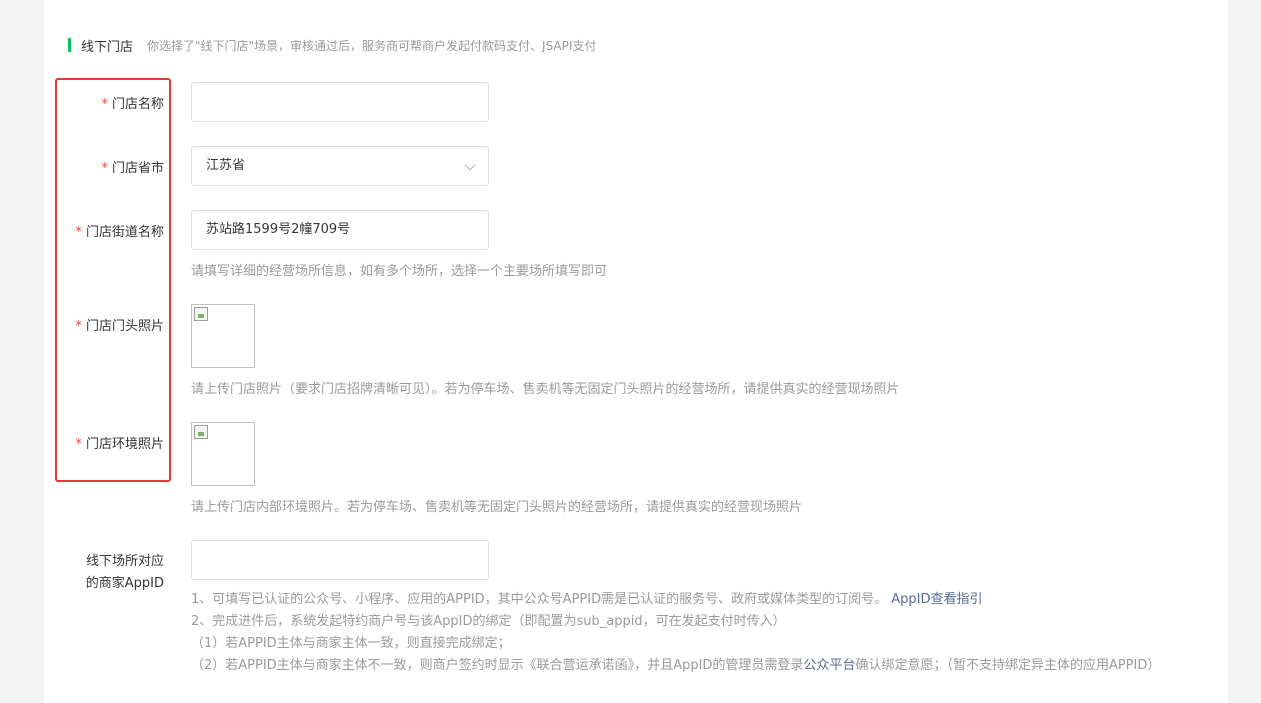 The image size is (1261, 703). What do you see at coordinates (223, 454) in the screenshot?
I see `store-env-photo-upload` at bounding box center [223, 454].